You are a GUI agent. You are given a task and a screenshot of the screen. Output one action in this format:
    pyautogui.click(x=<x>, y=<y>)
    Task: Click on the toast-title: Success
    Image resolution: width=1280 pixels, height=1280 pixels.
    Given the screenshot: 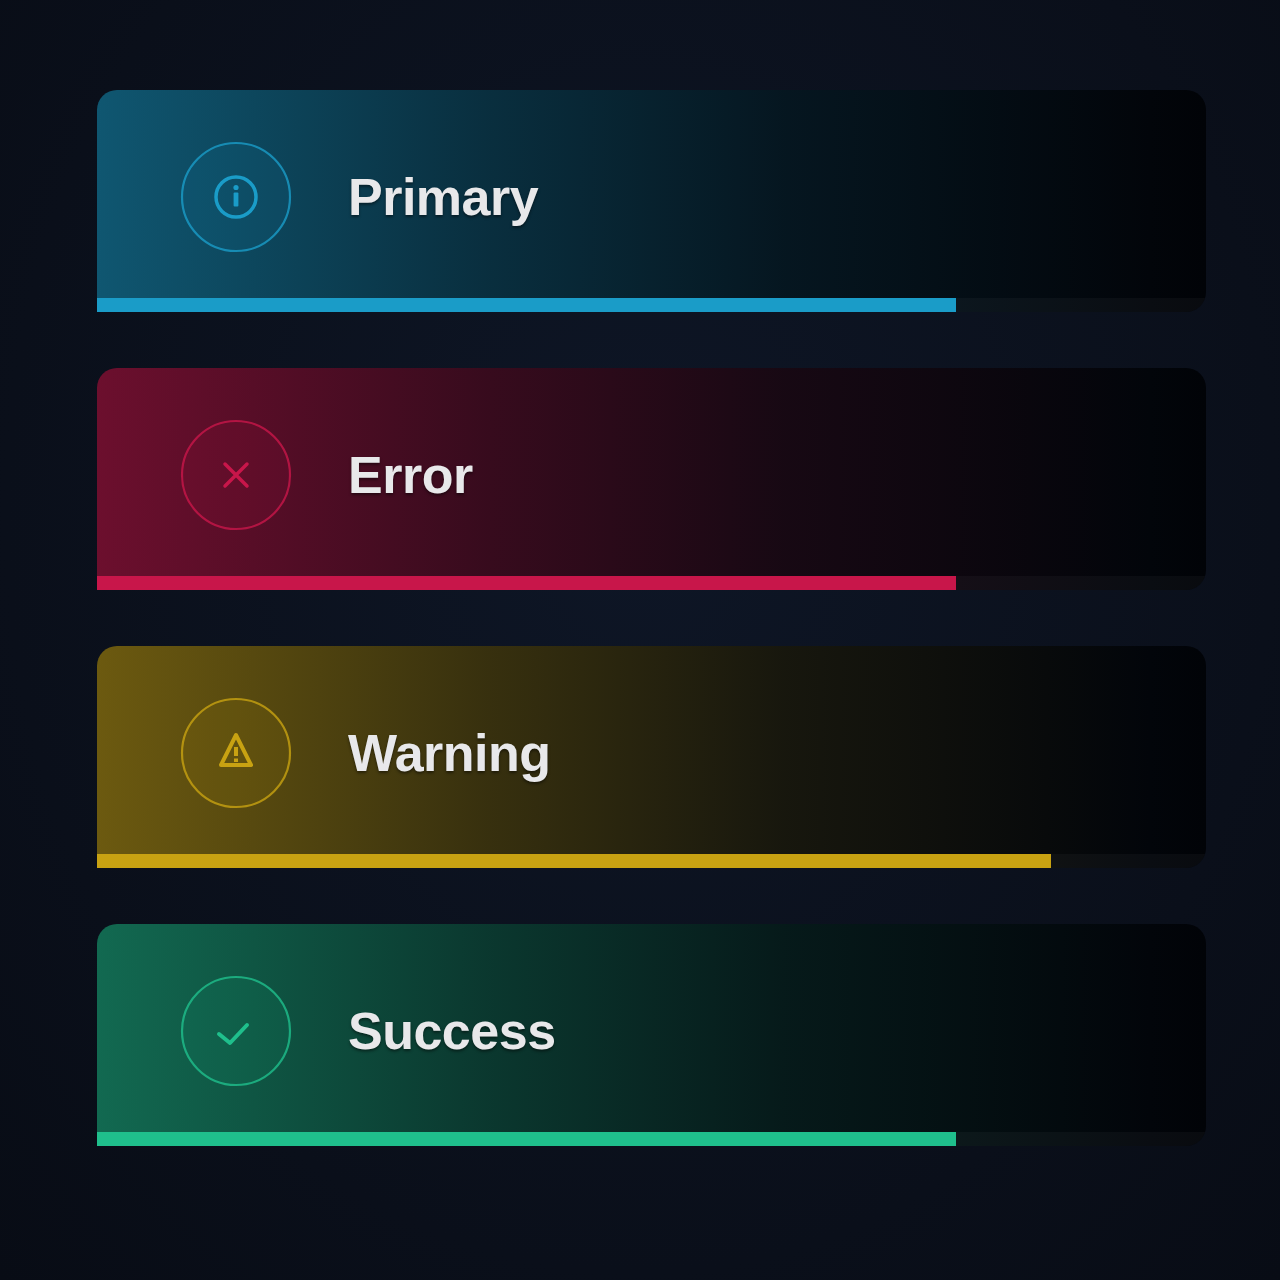 What is the action you would take?
    pyautogui.click(x=452, y=1031)
    